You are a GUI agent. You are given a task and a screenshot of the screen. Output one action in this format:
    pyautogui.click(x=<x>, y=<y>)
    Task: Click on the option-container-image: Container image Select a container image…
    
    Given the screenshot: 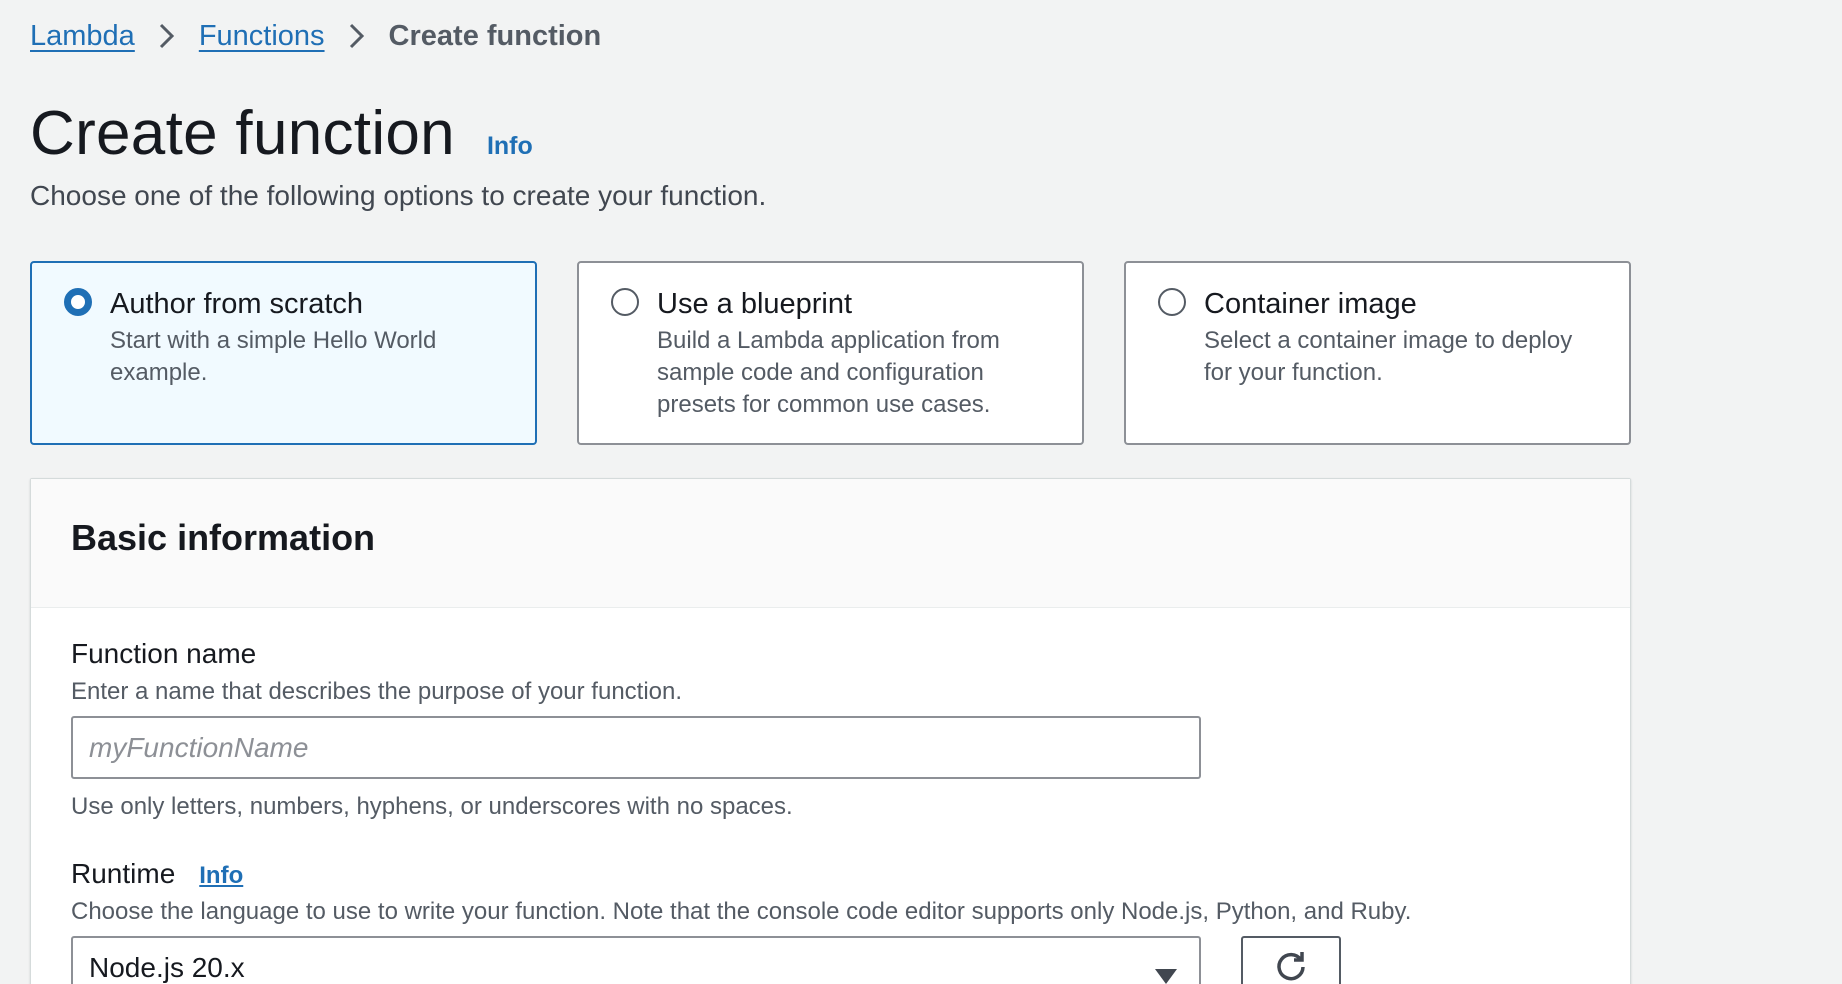 What is the action you would take?
    pyautogui.click(x=1377, y=353)
    